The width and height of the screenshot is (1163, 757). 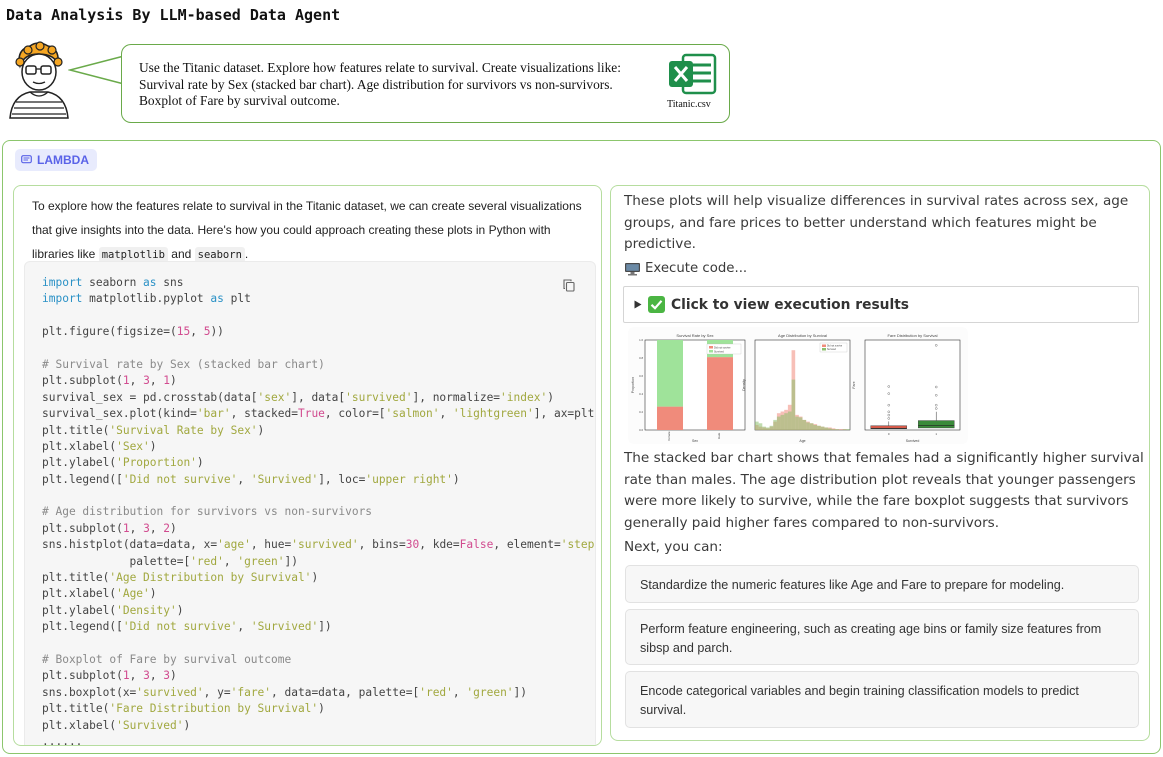 I want to click on tick-label: 1, so click(x=936, y=434).